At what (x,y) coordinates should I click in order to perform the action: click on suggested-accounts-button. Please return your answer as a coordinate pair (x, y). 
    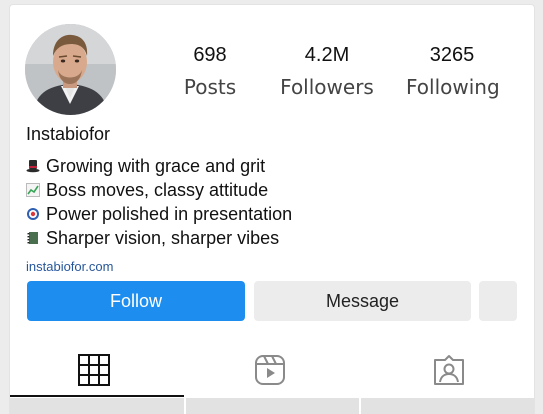
    Looking at the image, I should click on (498, 301).